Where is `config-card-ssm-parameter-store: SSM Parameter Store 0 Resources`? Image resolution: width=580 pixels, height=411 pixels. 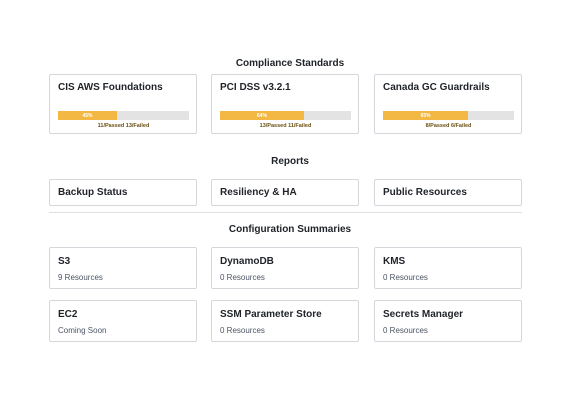
config-card-ssm-parameter-store: SSM Parameter Store 0 Resources is located at coordinates (285, 321).